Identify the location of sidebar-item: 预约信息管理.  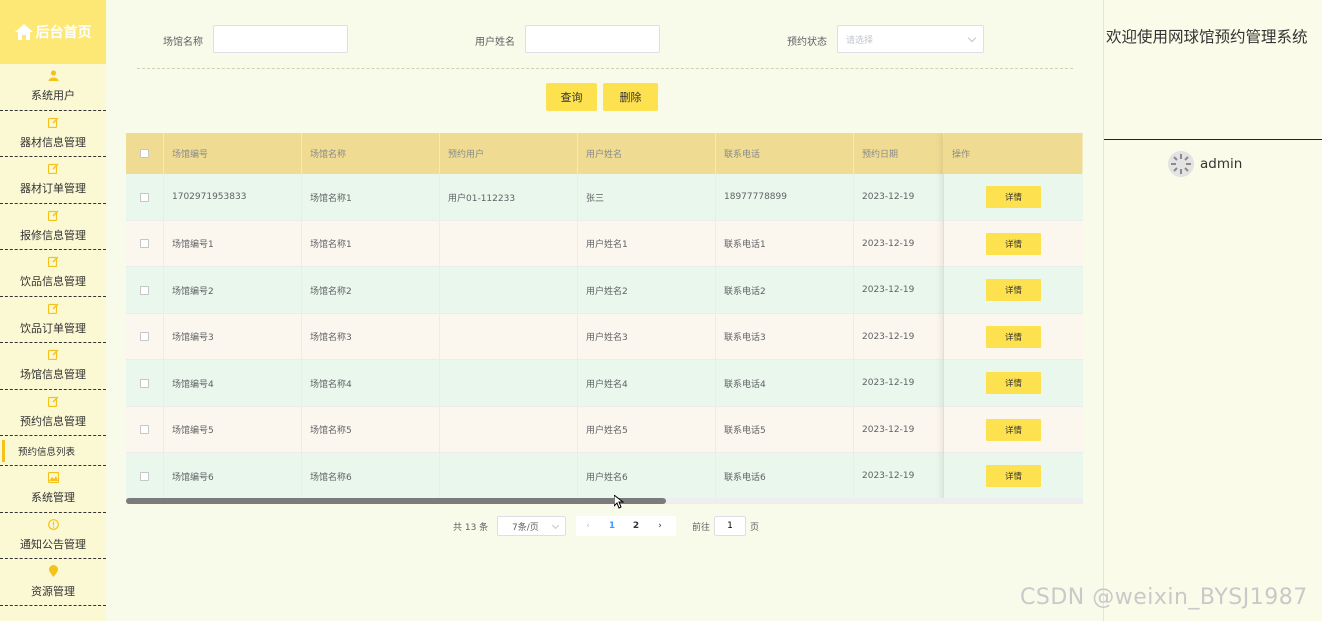
(53, 413).